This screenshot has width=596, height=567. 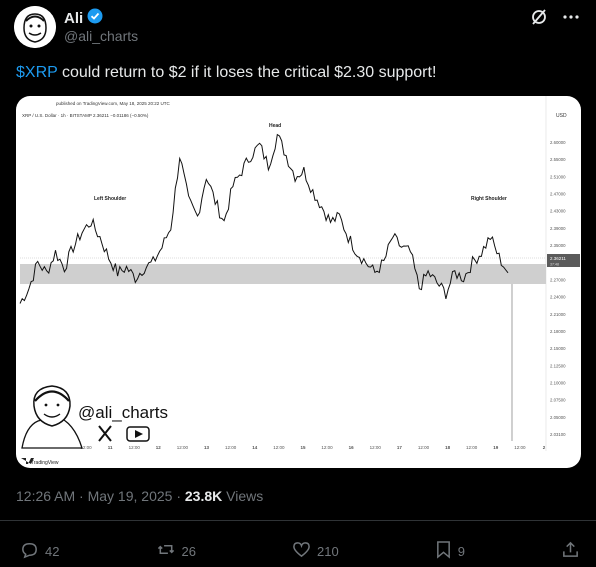 I want to click on divider, so click(x=298, y=520).